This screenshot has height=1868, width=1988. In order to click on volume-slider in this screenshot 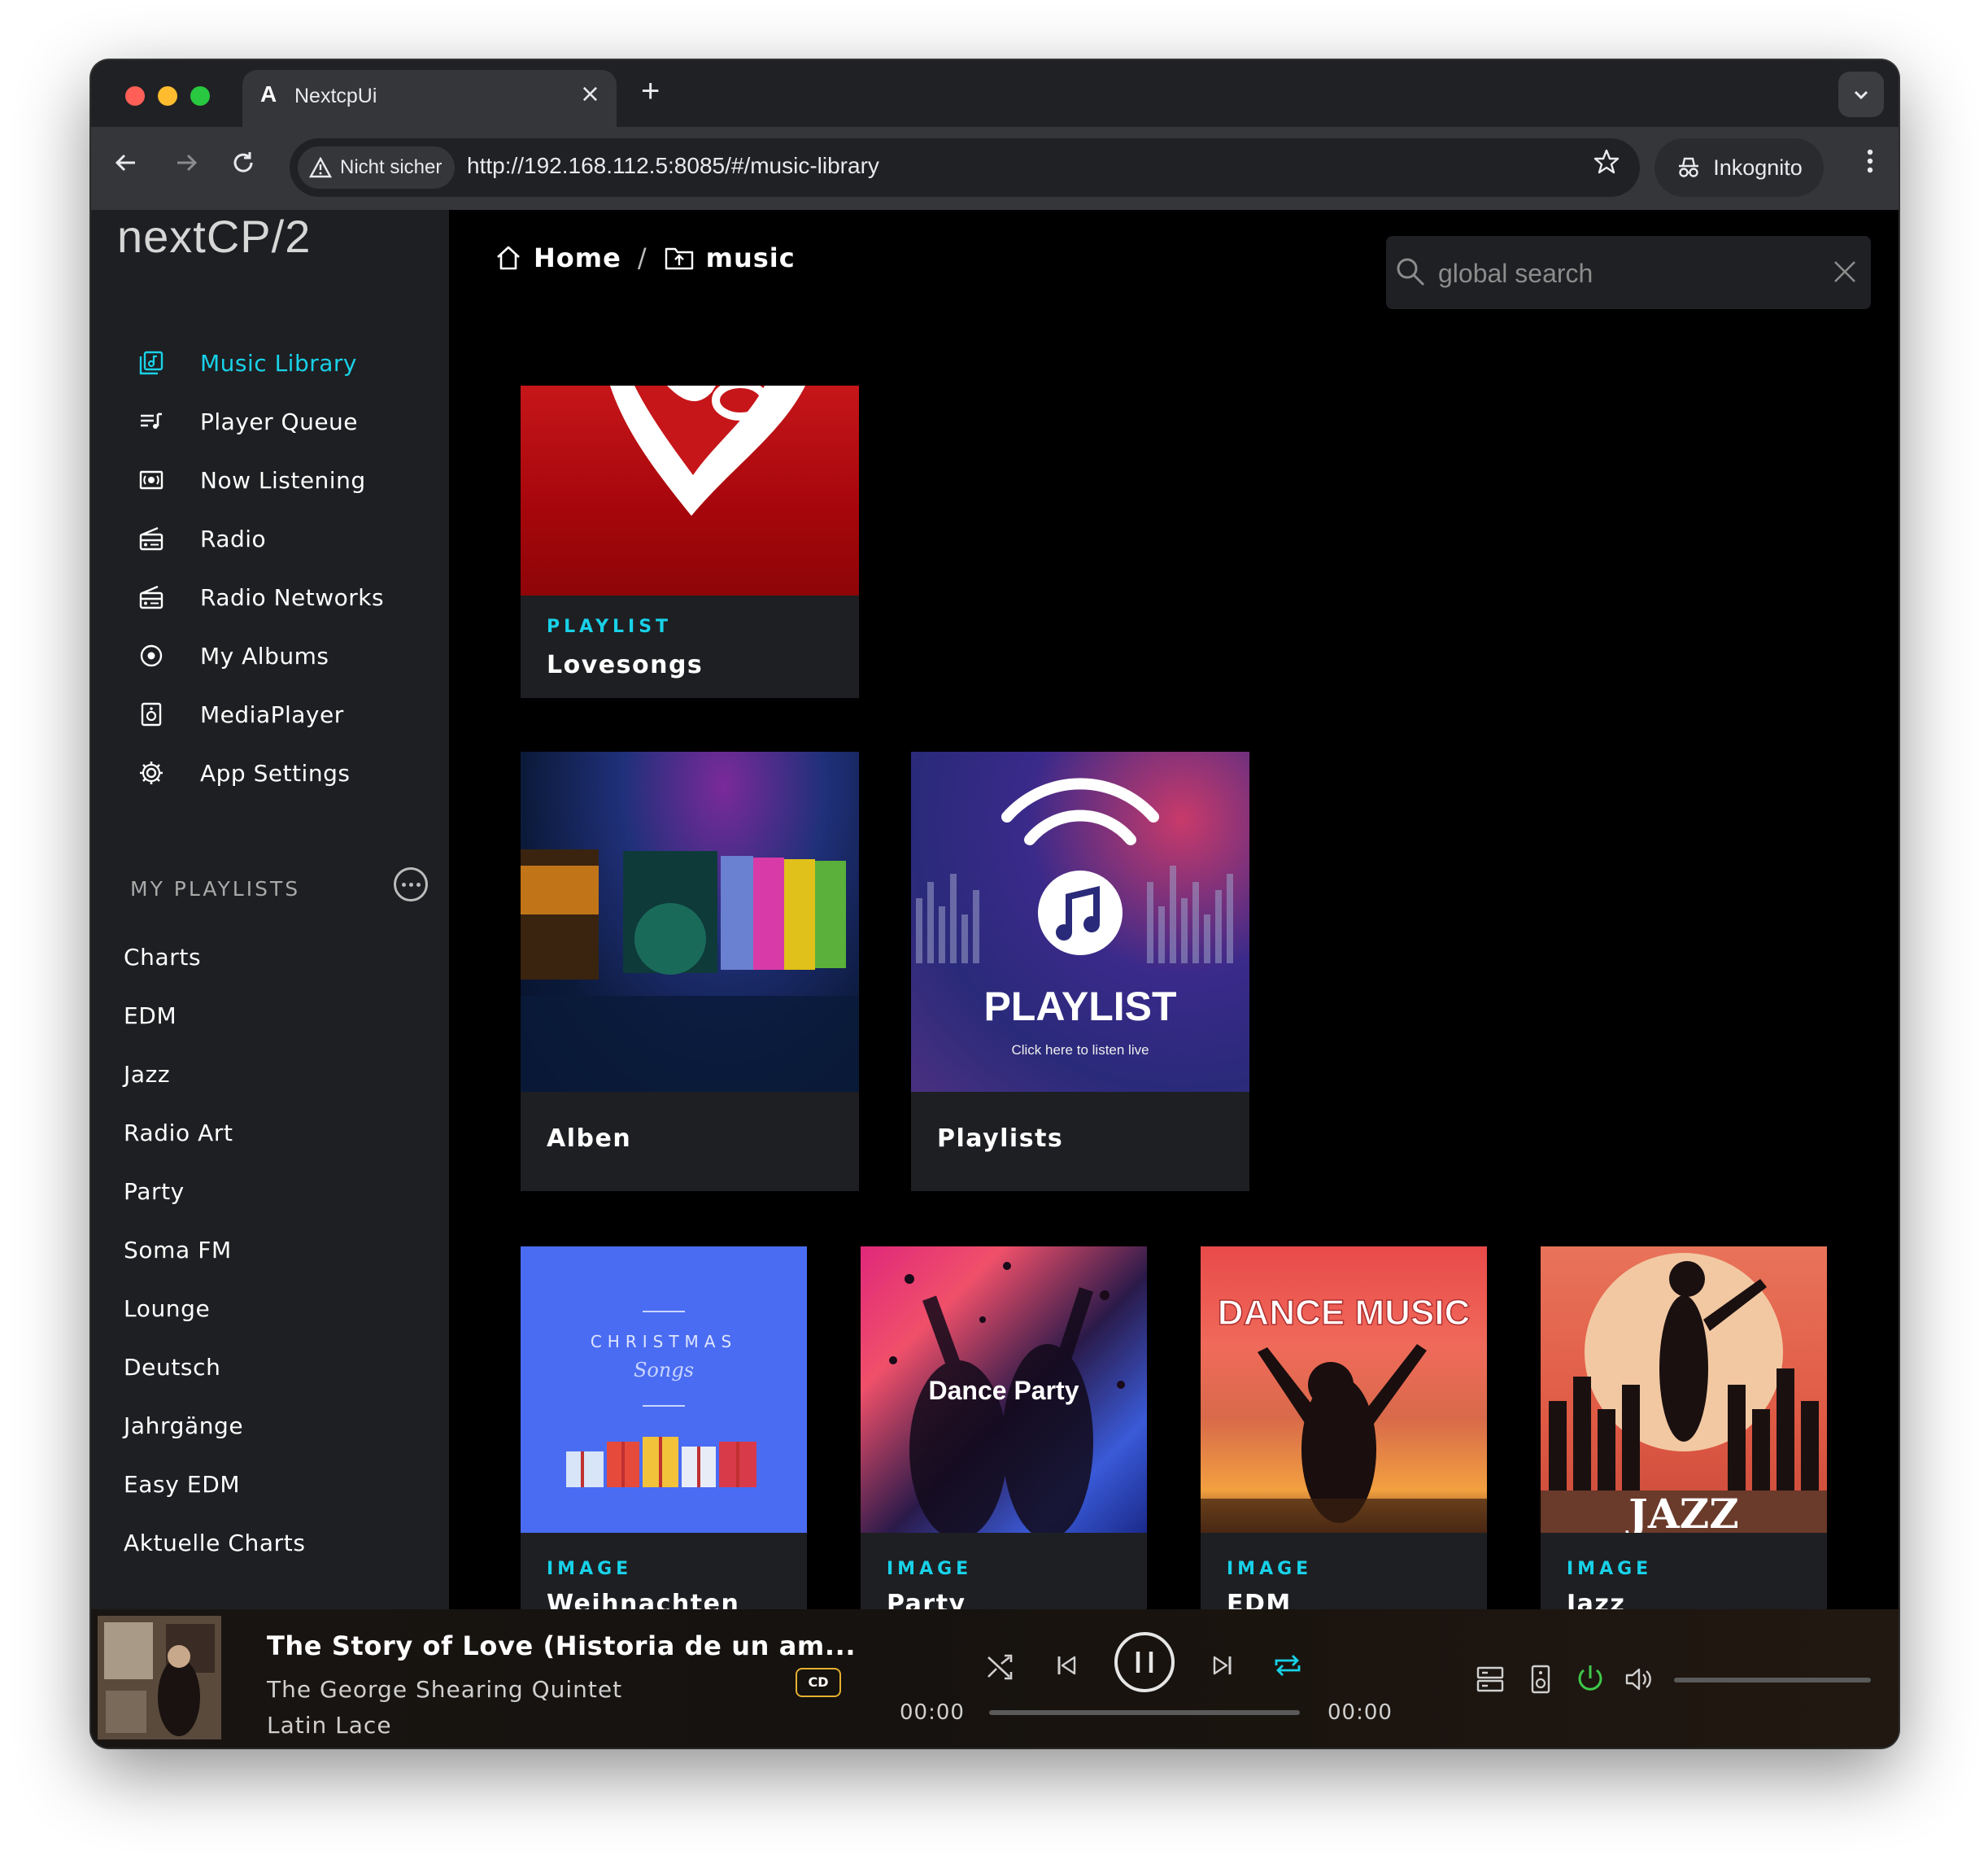, I will do `click(1772, 1680)`.